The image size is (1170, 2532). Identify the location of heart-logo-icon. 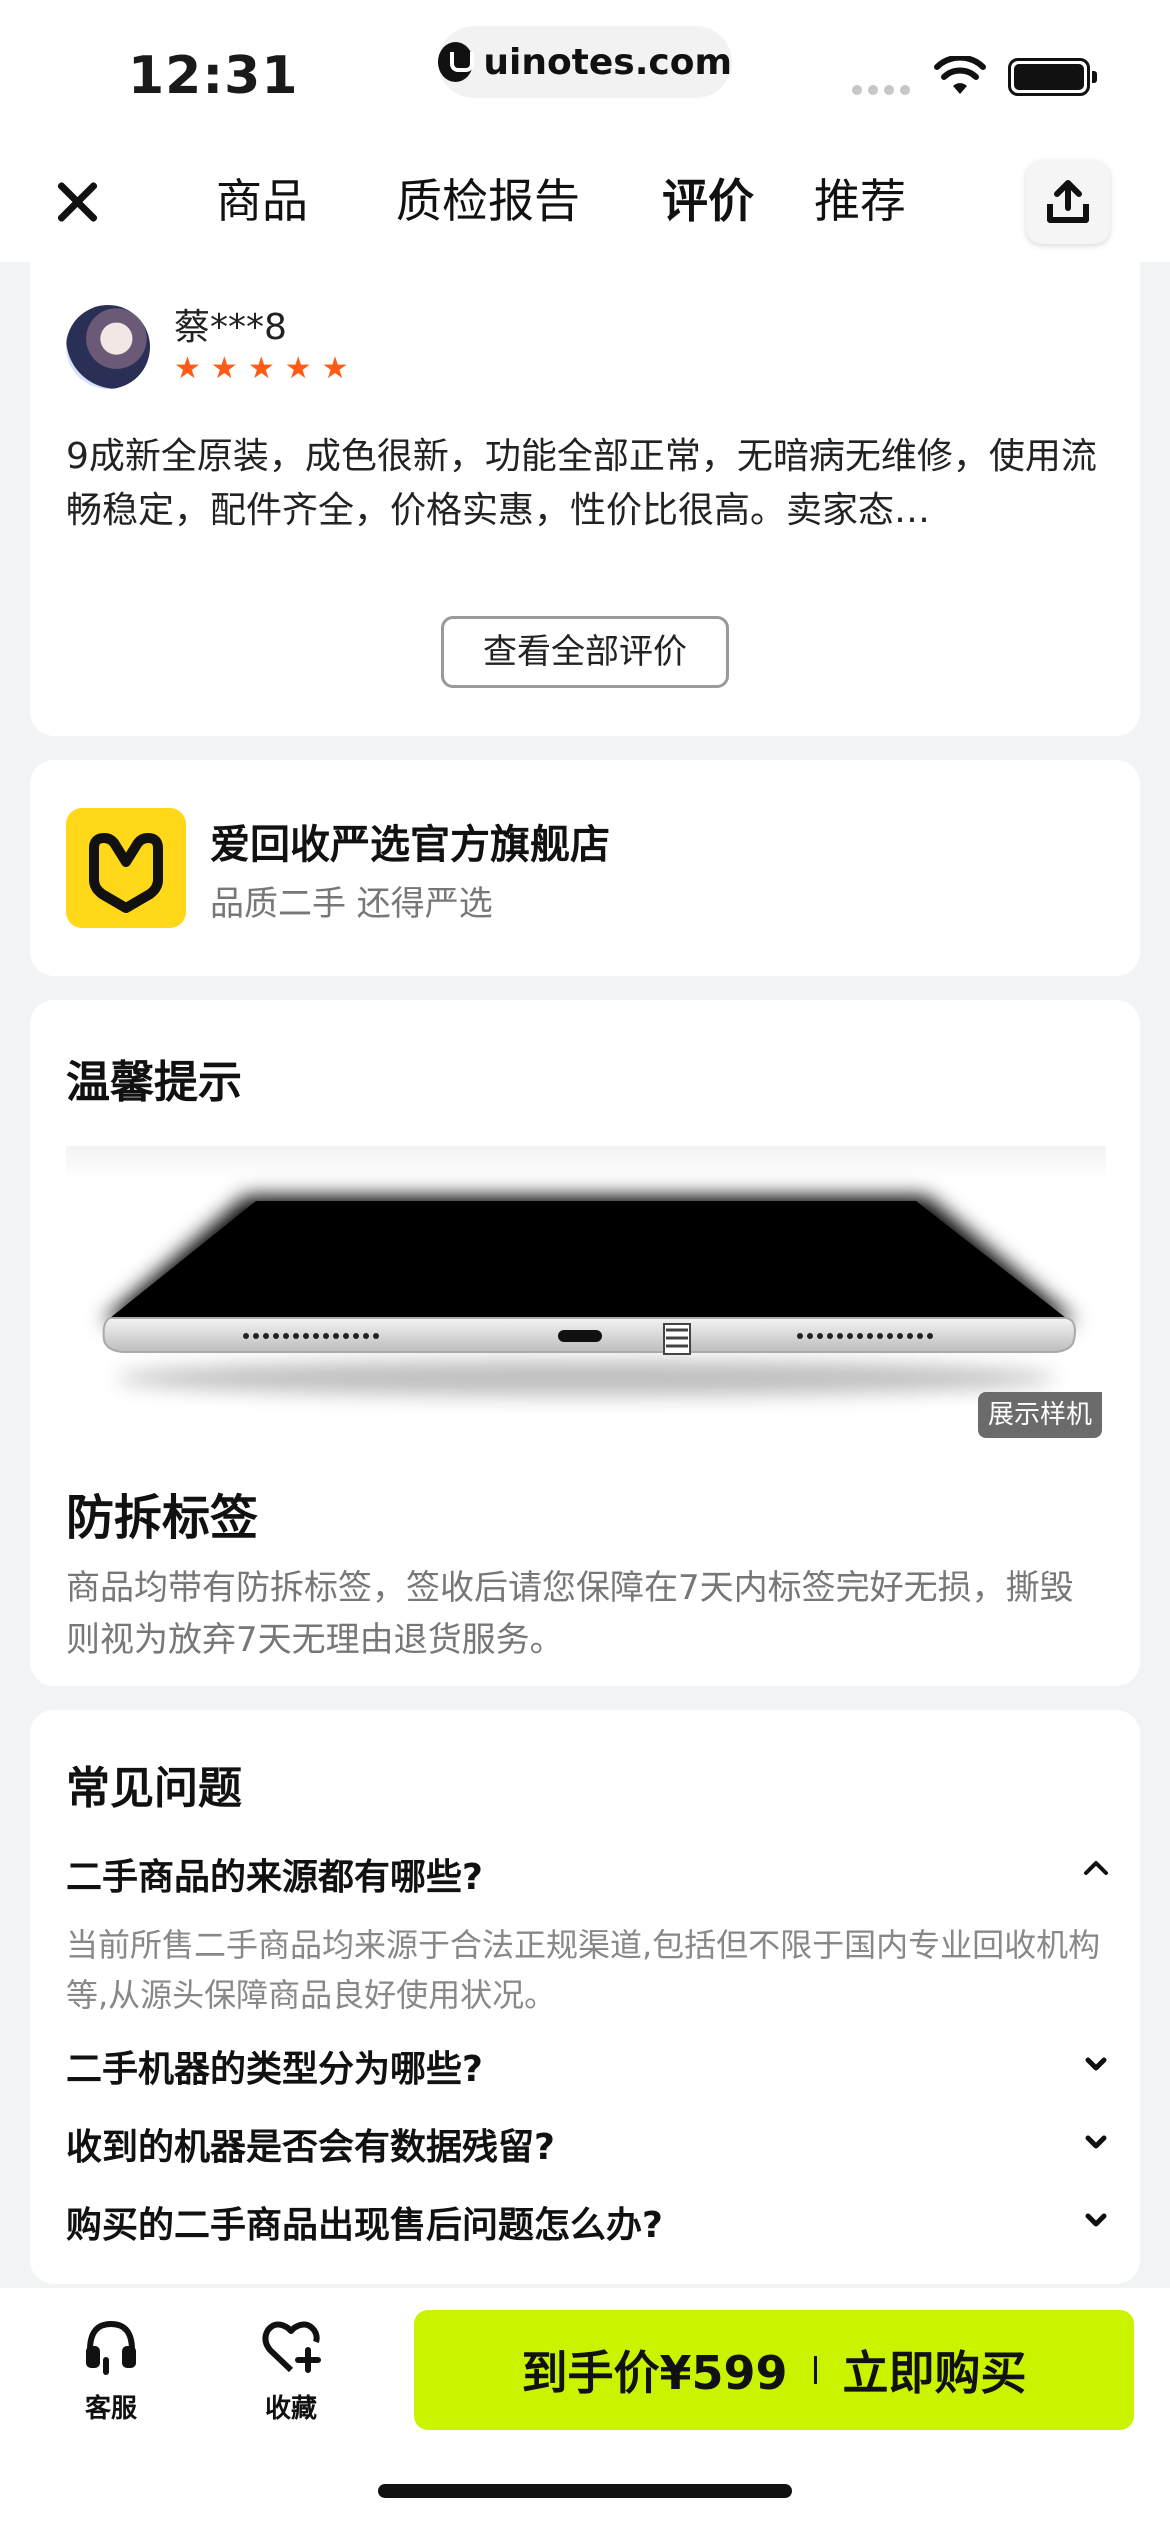
(126, 873).